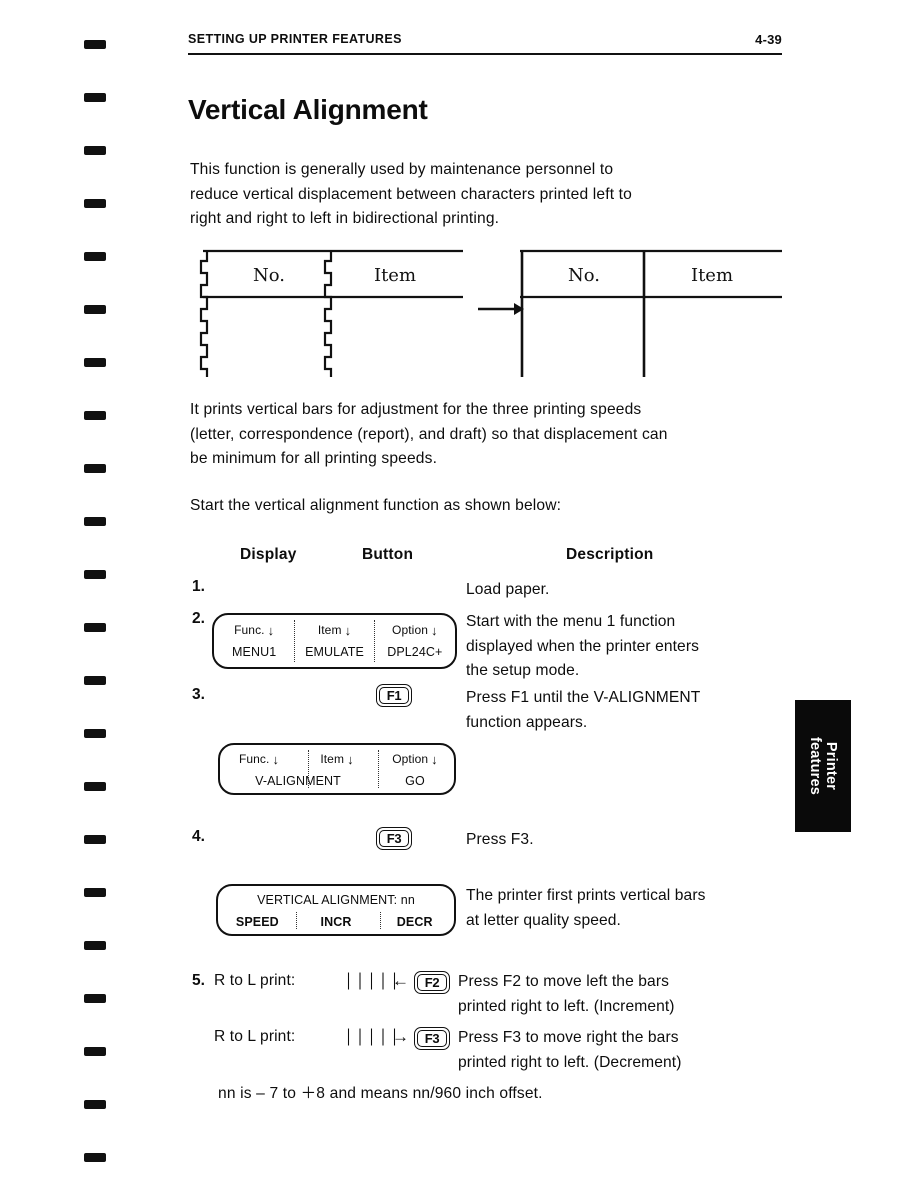  I want to click on button-f1: F1, so click(394, 695).